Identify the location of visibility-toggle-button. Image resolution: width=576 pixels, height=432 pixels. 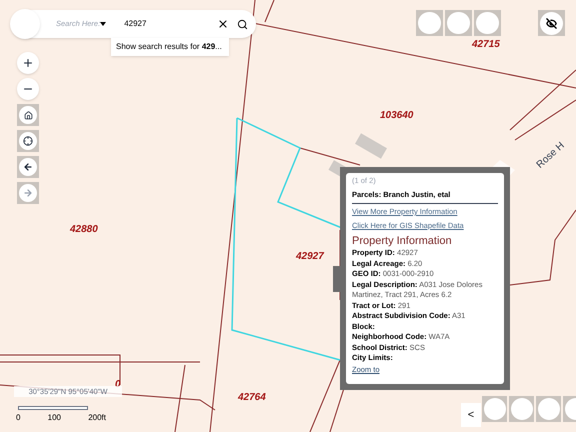
(551, 23).